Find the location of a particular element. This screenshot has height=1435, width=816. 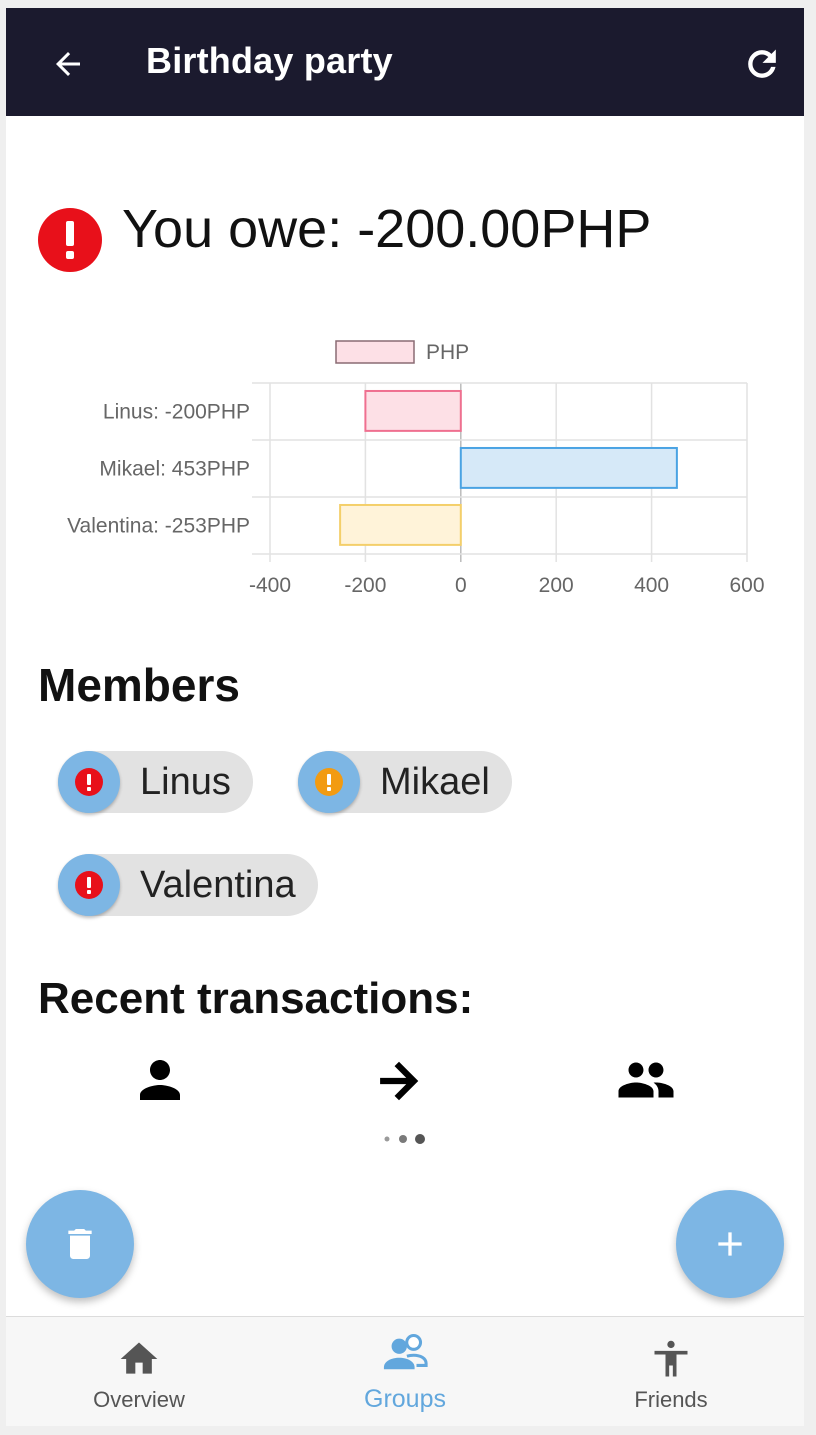

app-bar: Birthday party is located at coordinates (405, 62).